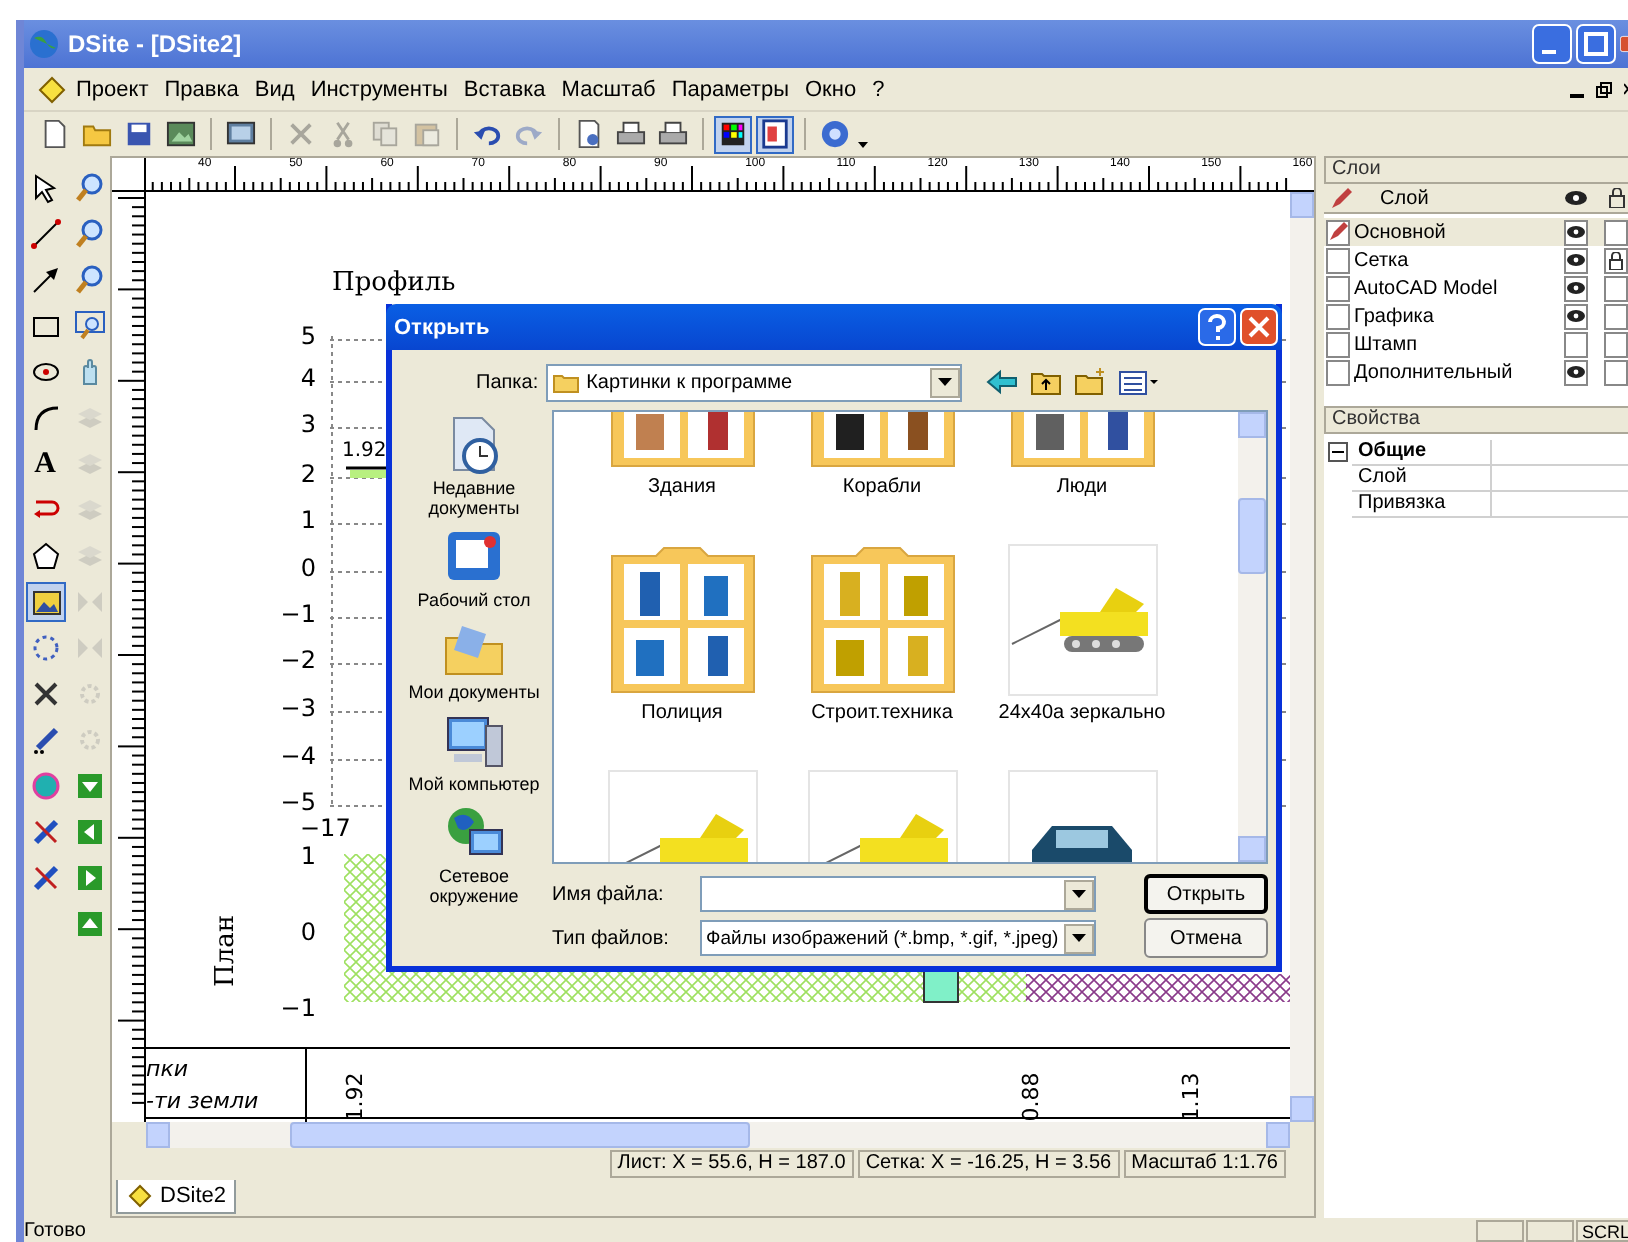 The width and height of the screenshot is (1628, 1242). What do you see at coordinates (112, 89) in the screenshot?
I see `menu-item: Проект` at bounding box center [112, 89].